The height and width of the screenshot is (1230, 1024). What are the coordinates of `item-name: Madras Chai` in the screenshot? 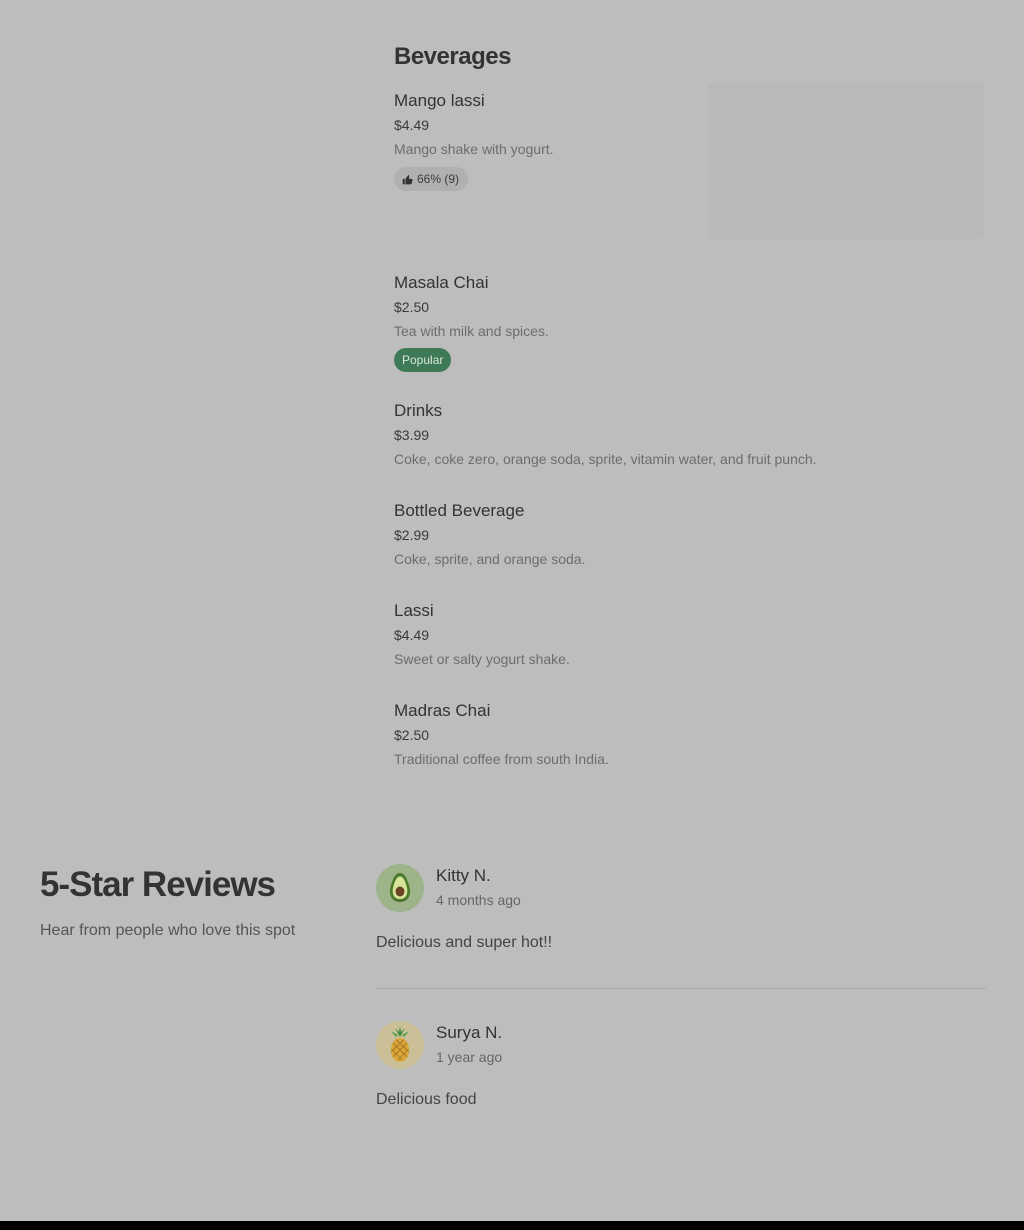 It's located at (442, 710).